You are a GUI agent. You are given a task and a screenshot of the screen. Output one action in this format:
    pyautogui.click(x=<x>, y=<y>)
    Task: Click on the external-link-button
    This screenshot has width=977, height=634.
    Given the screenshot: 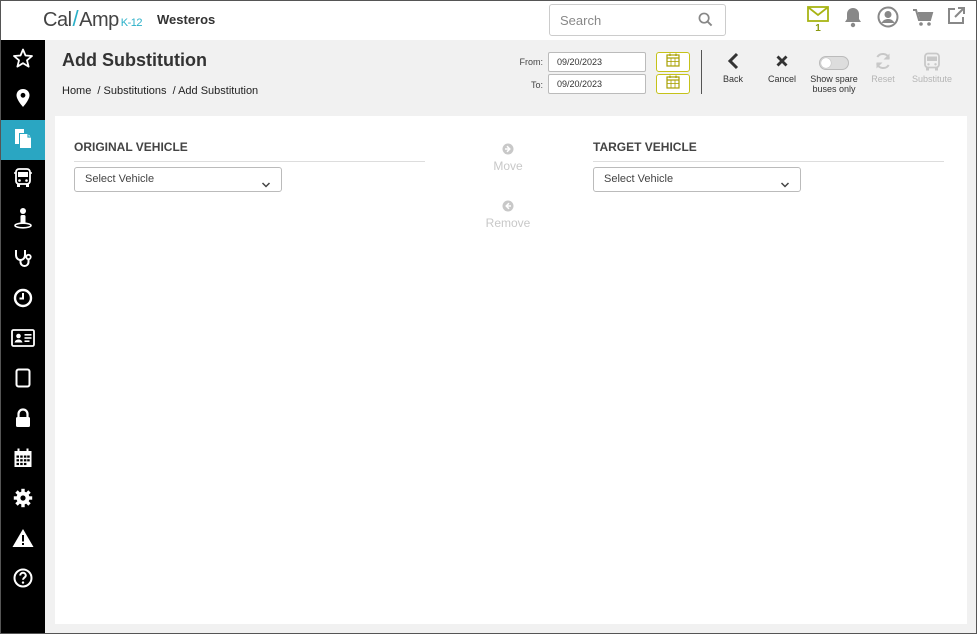 What is the action you would take?
    pyautogui.click(x=956, y=20)
    